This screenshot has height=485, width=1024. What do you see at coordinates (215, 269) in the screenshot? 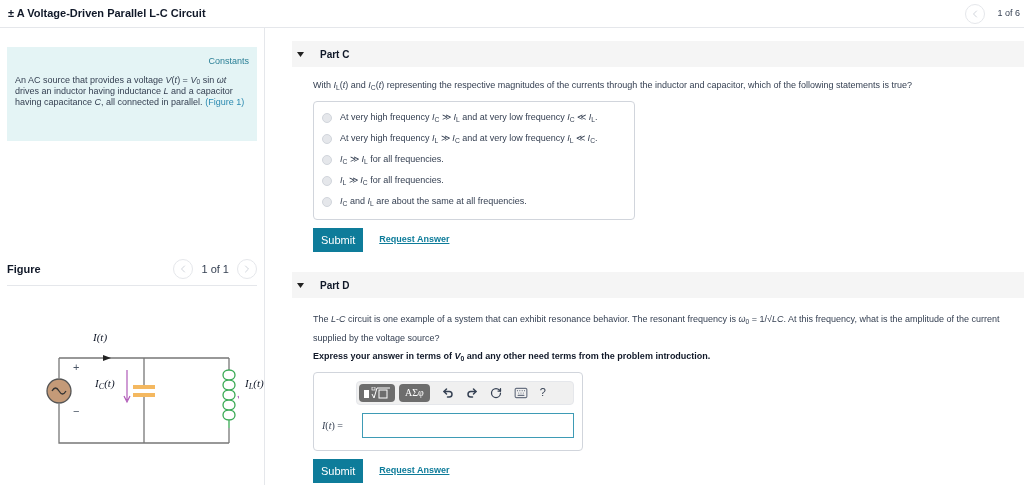
I see `page-counter: 1 of 1` at bounding box center [215, 269].